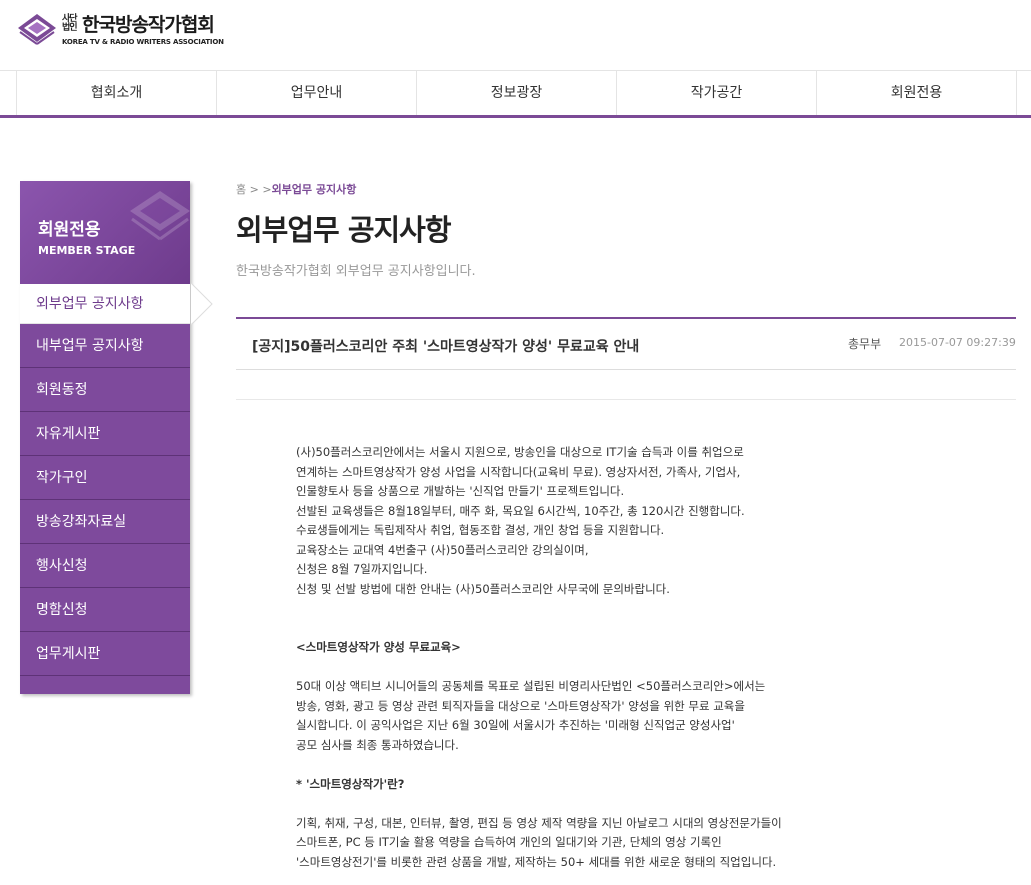  Describe the element at coordinates (446, 347) in the screenshot. I see `post-title: [공지]50플러스코리안 주최 '스마트영상작가 양성' 무료교육 안내` at that location.